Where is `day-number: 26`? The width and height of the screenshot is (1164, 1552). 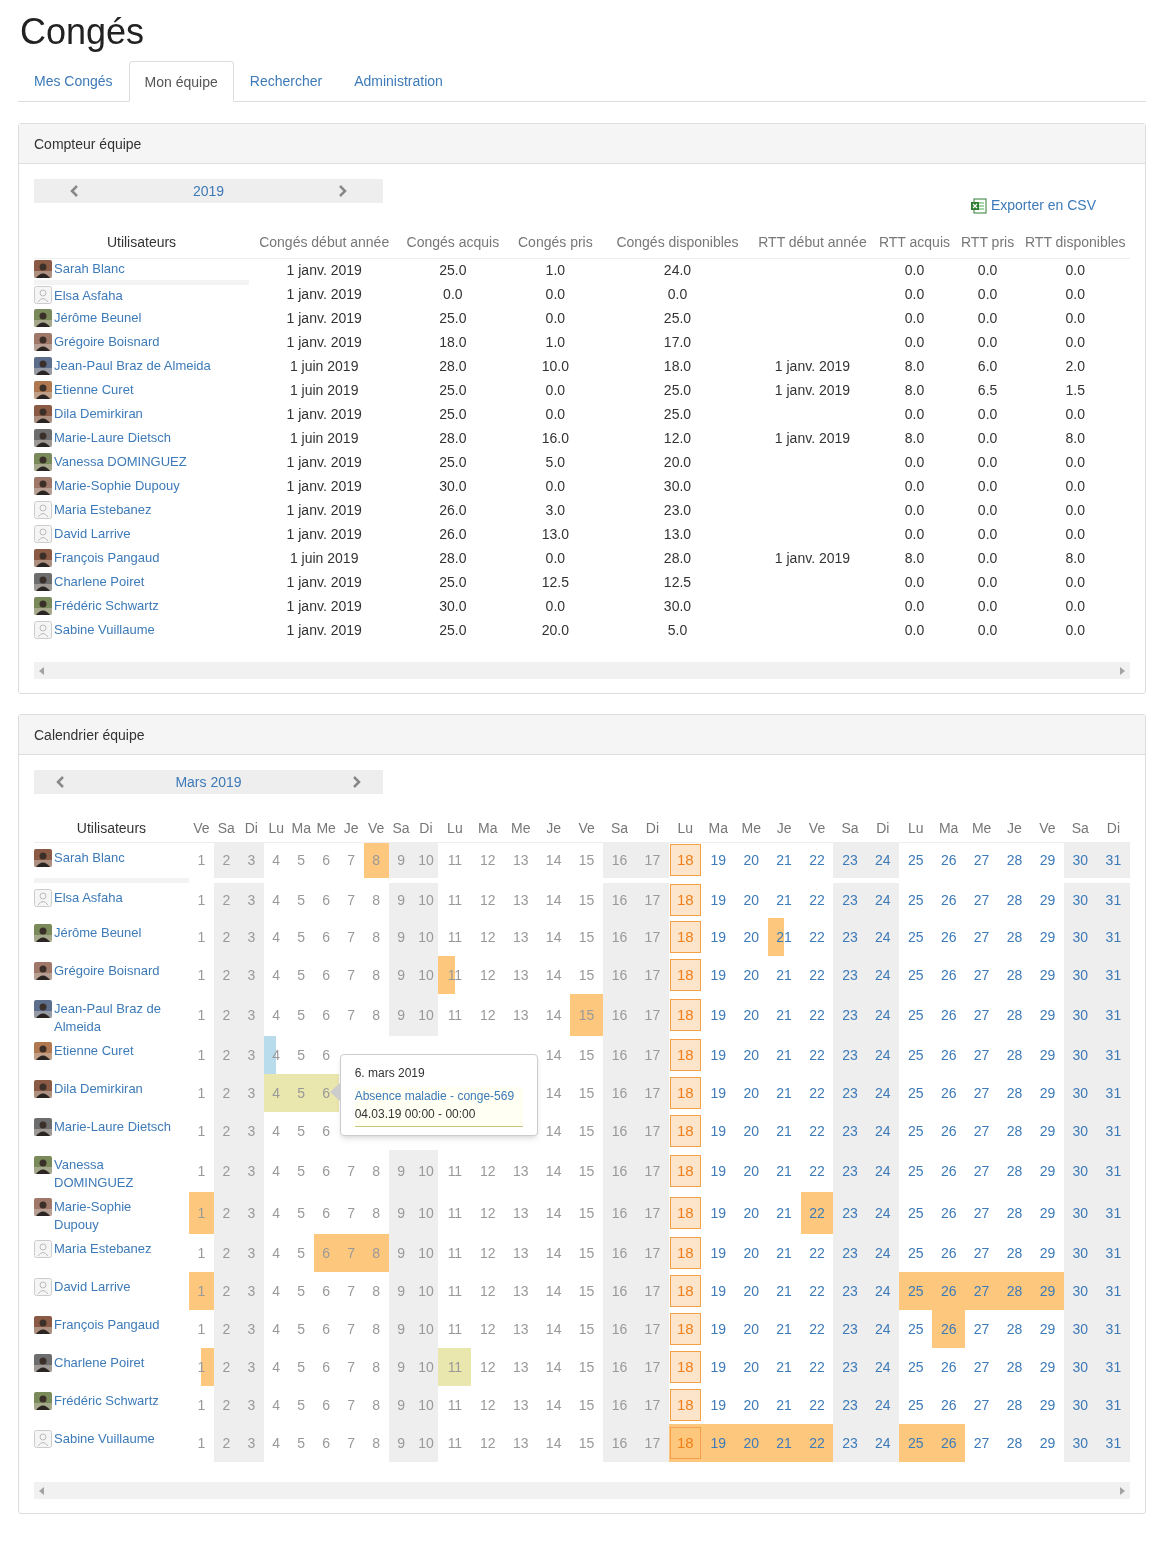
day-number: 26 is located at coordinates (948, 1092).